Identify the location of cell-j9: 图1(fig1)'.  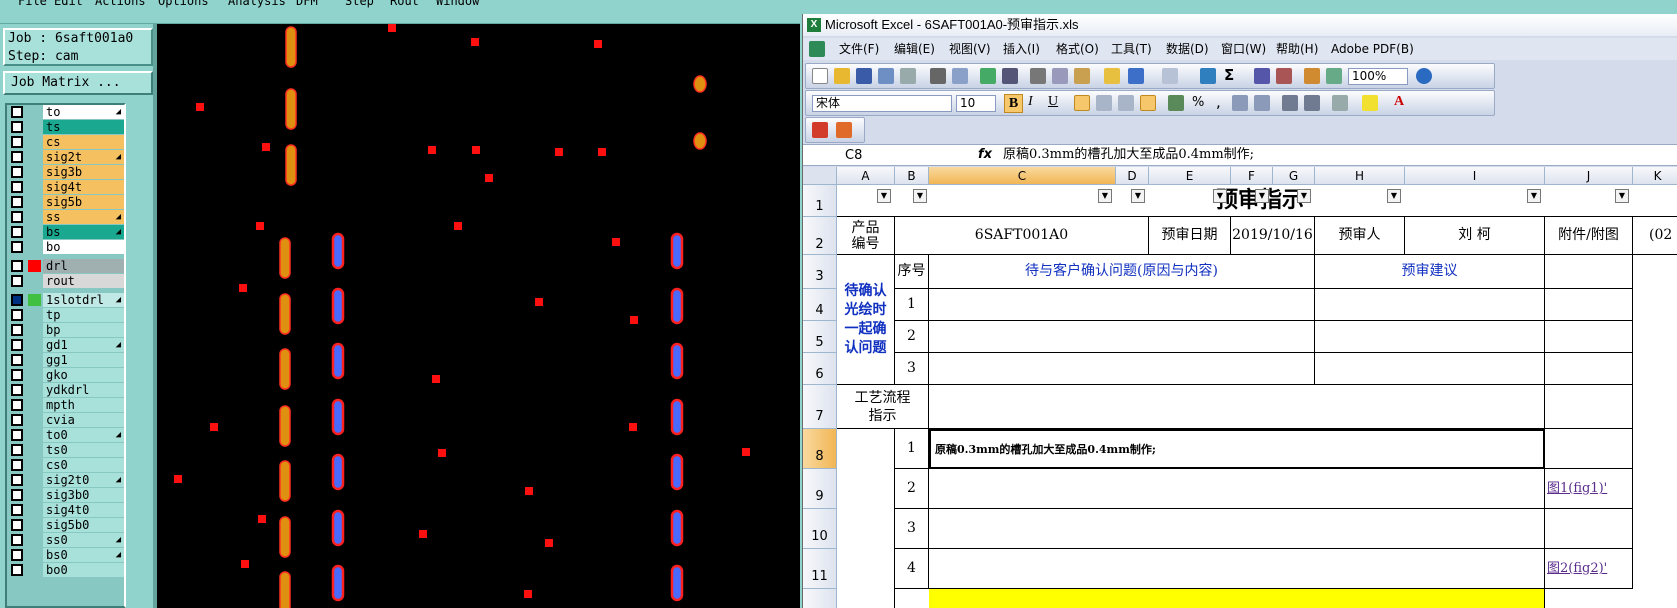
(1589, 489).